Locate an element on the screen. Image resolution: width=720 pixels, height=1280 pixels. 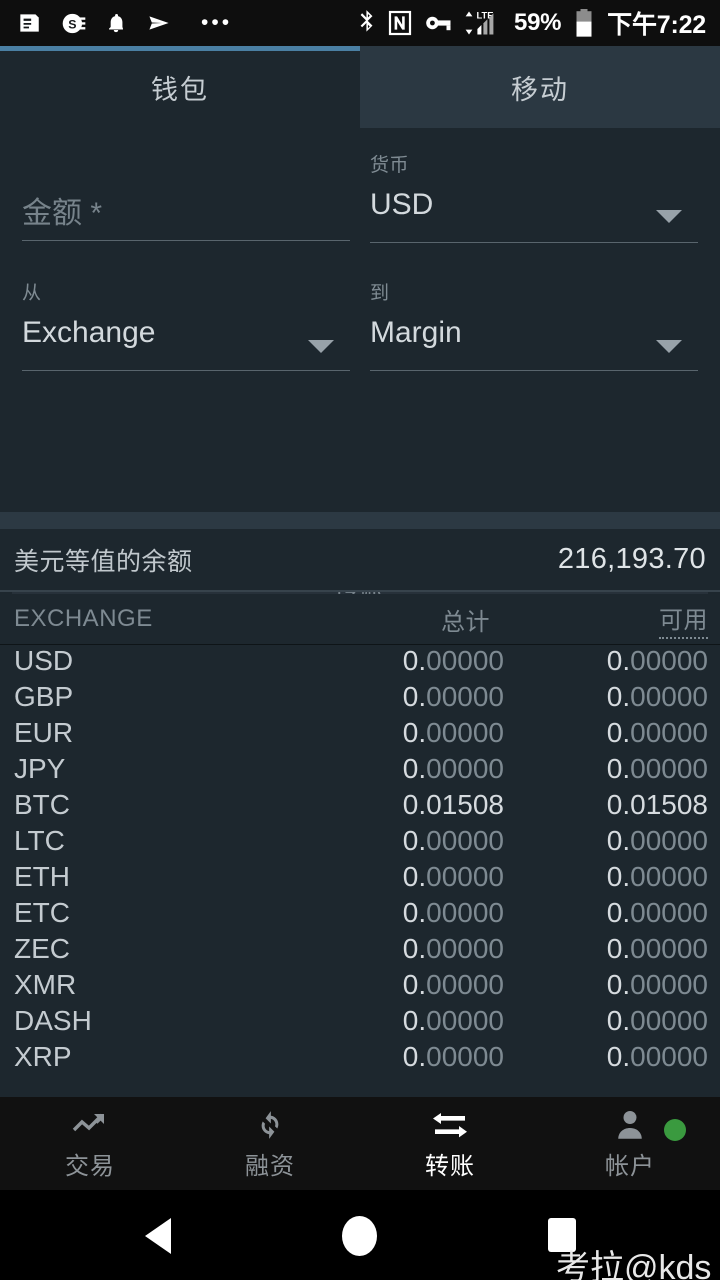
cell-asset: BTC is located at coordinates (42, 804).